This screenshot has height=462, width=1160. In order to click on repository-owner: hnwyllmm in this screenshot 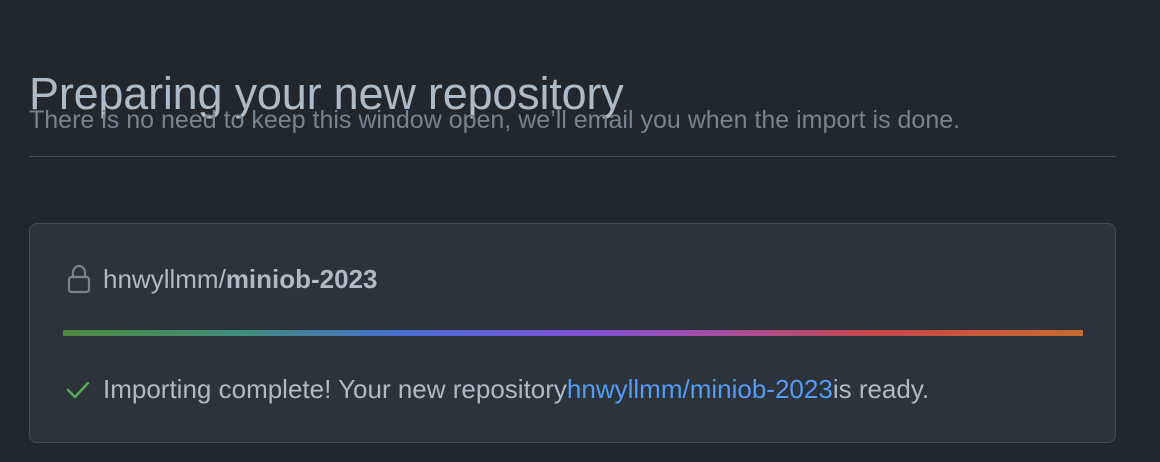, I will do `click(161, 278)`.